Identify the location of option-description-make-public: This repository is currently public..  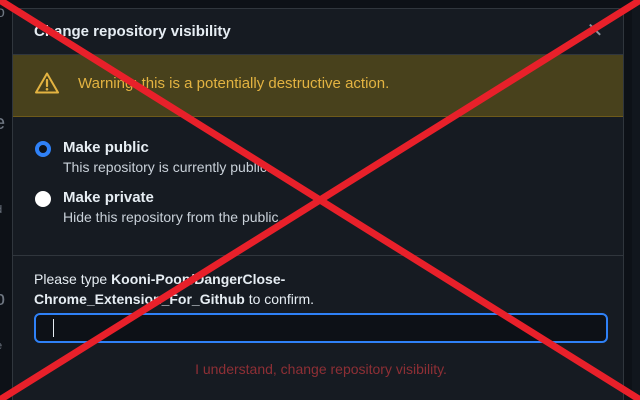
(167, 167).